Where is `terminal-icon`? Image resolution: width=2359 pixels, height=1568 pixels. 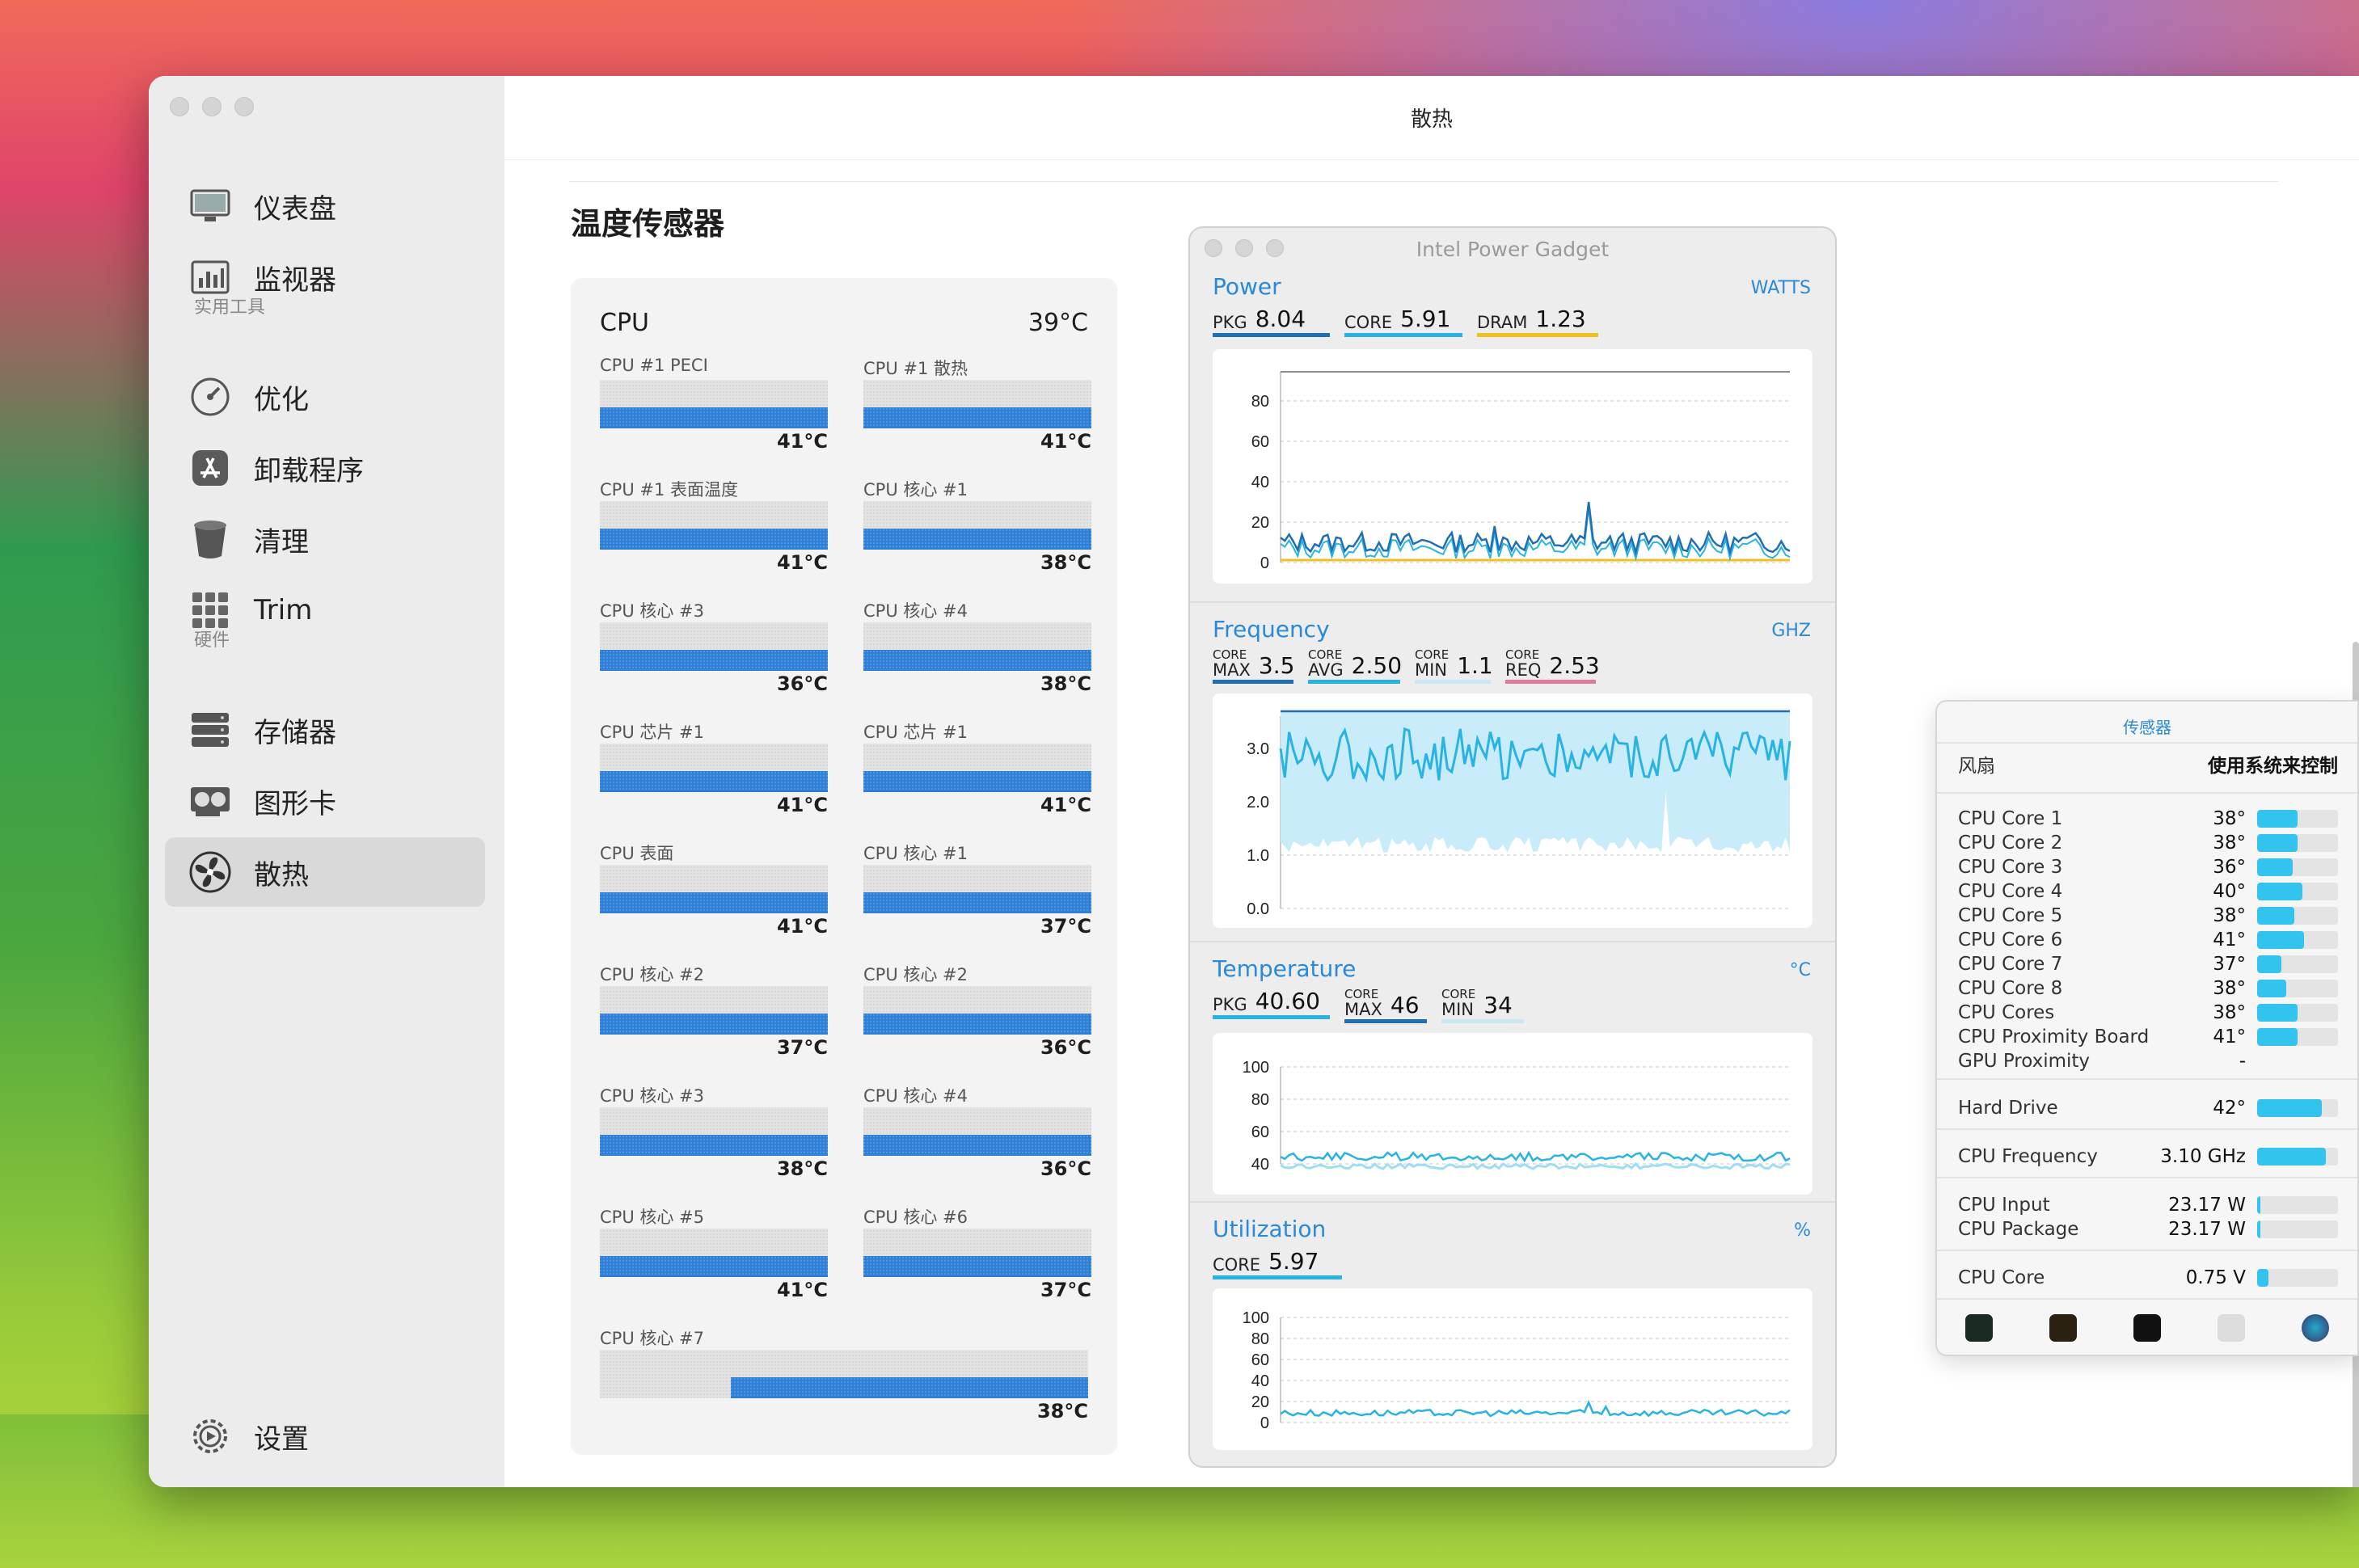 terminal-icon is located at coordinates (2147, 1328).